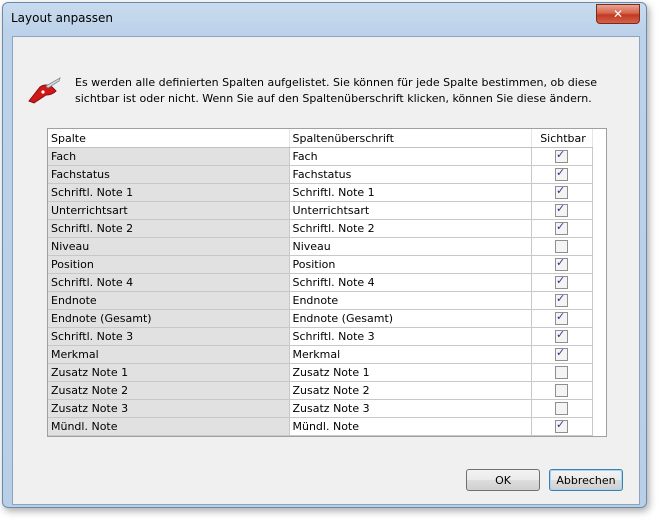  I want to click on grid-header-row: Spalte Spaltenüberschrift Sichtbar, so click(320, 138).